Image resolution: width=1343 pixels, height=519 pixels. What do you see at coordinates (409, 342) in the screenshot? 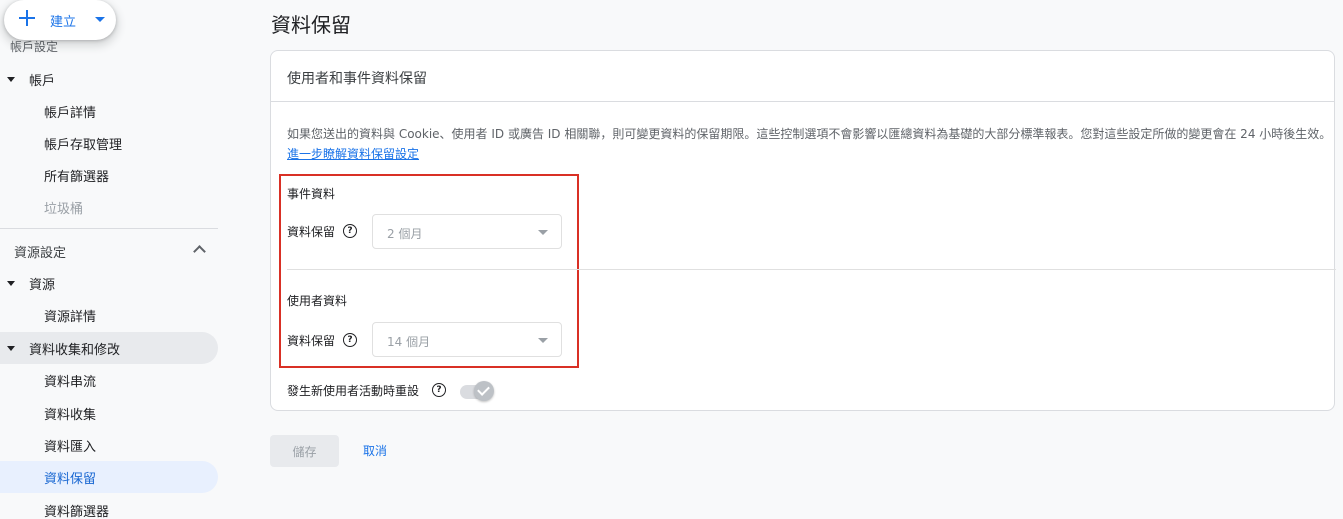
I see `user-retention-value: 14 個月` at bounding box center [409, 342].